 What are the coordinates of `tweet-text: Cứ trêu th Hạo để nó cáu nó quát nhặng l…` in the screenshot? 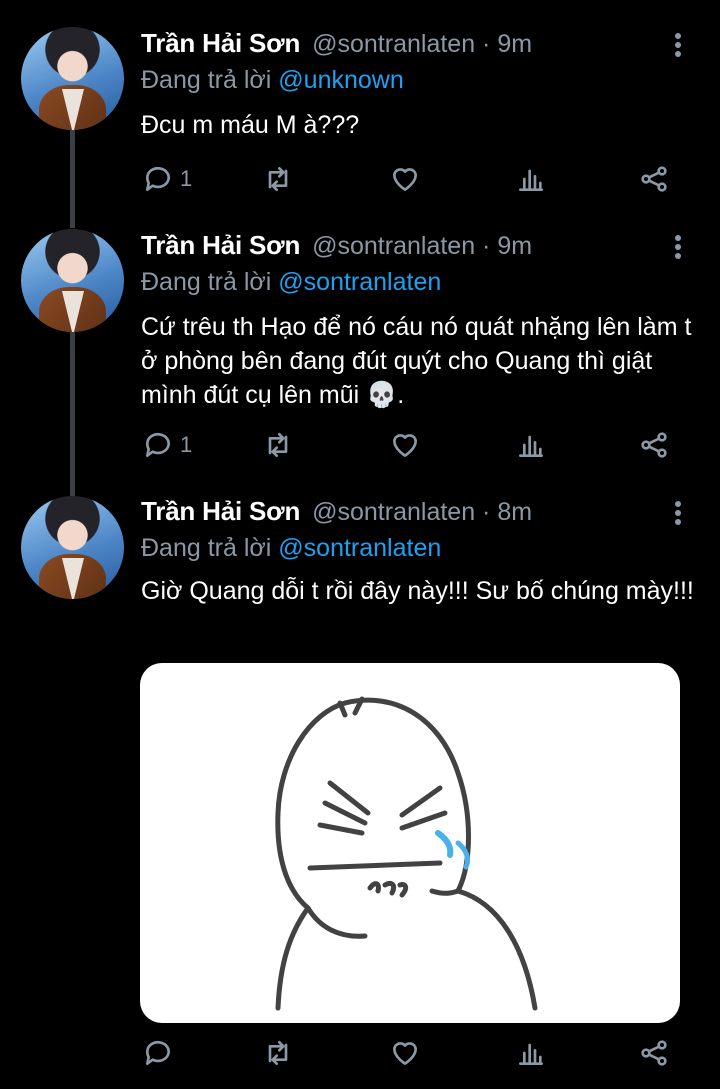 It's located at (416, 361).